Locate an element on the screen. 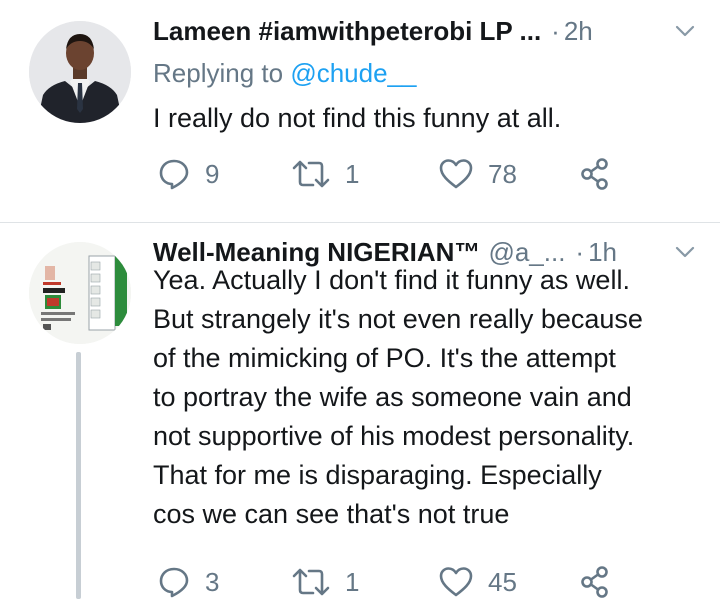 The height and width of the screenshot is (602, 720). tweet-actions: 3 1 45 is located at coordinates (436, 582).